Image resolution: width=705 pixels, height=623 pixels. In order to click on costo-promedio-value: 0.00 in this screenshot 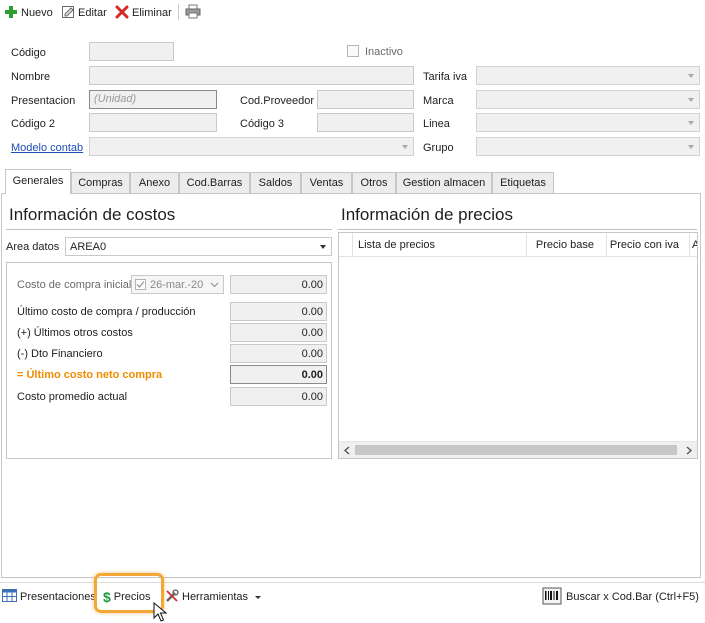, I will do `click(278, 396)`.